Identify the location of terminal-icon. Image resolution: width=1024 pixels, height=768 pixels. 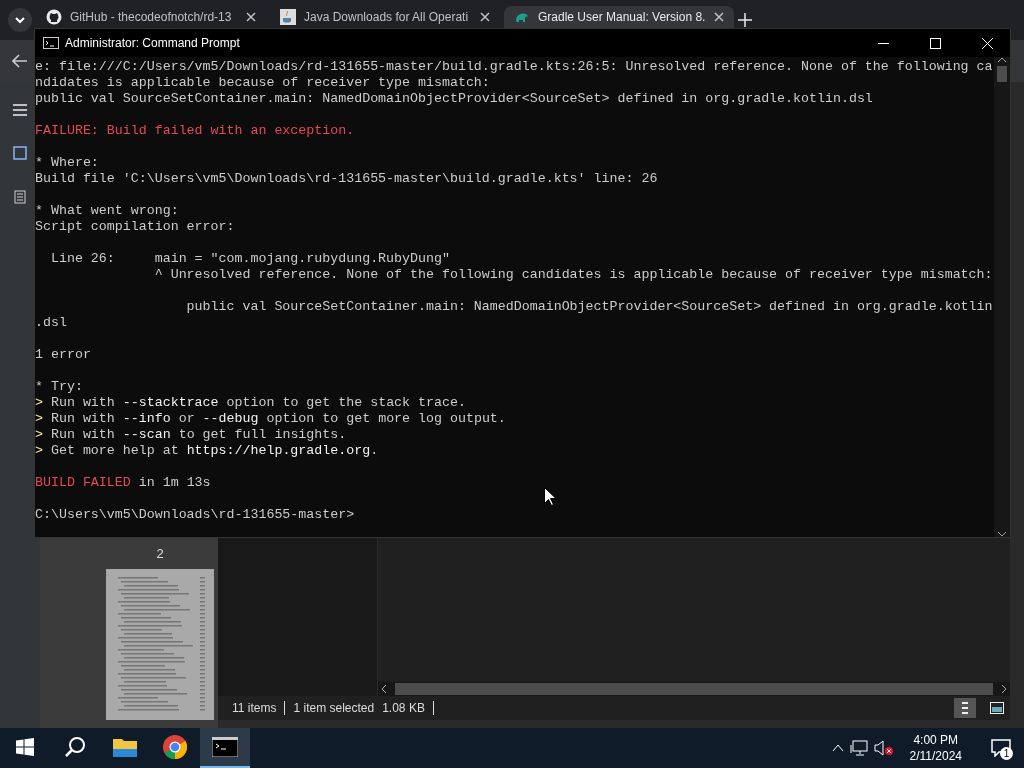
(225, 747).